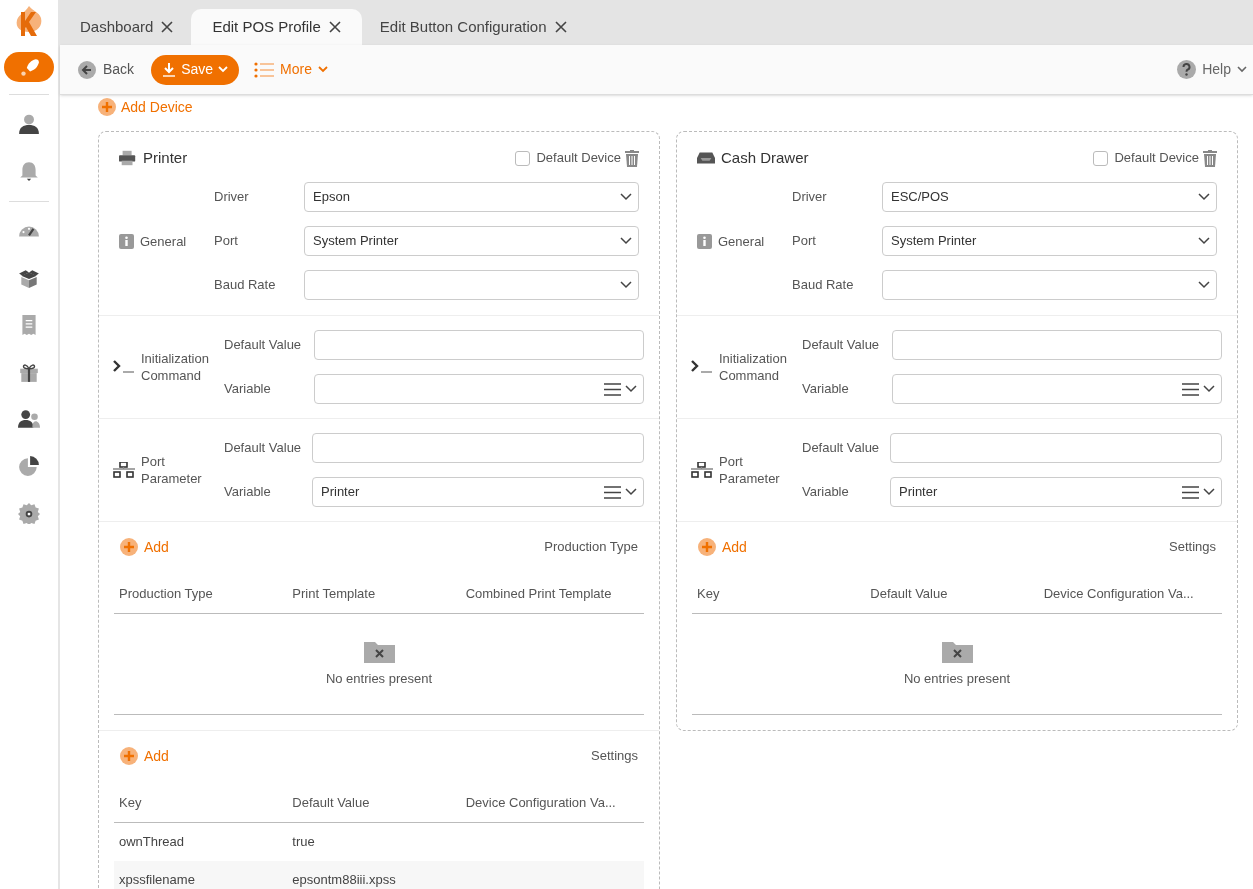 This screenshot has width=1253, height=889. I want to click on printer-icon, so click(128, 158).